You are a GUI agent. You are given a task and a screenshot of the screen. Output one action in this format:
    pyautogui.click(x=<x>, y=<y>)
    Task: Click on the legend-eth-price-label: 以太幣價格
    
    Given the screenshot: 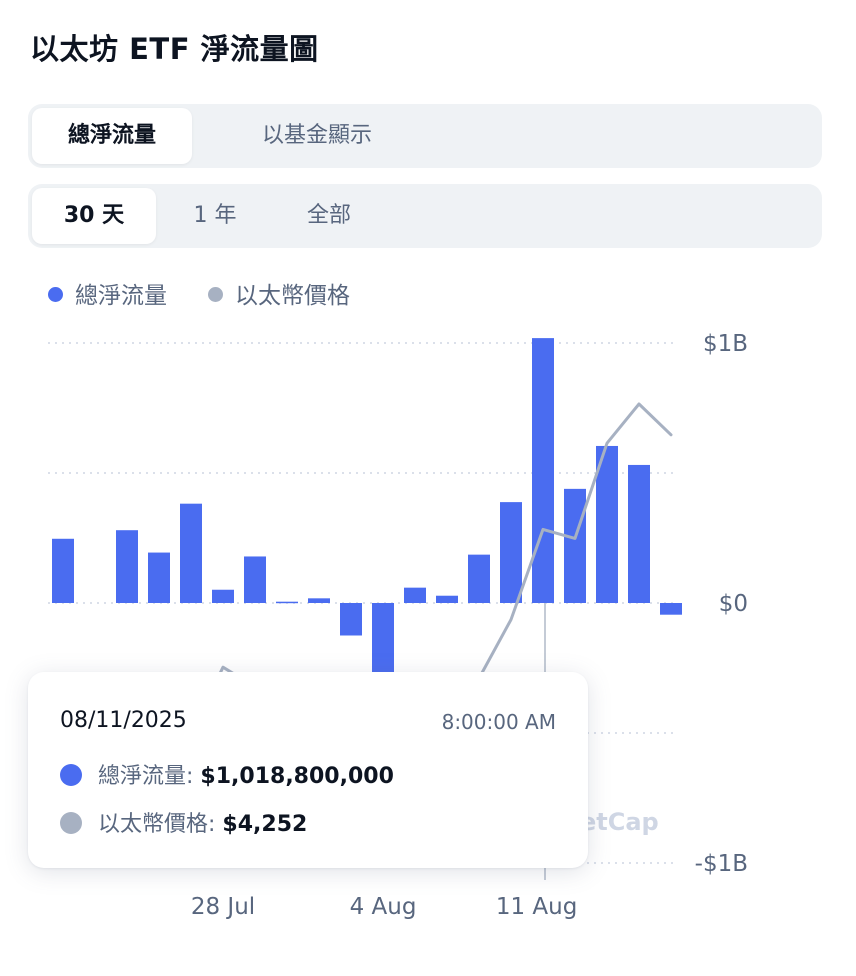 What is the action you would take?
    pyautogui.click(x=292, y=296)
    